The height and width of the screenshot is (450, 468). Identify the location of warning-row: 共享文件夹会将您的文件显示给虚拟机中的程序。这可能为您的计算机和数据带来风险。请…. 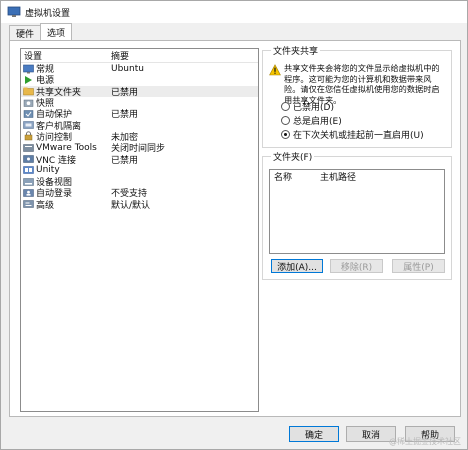
(357, 84).